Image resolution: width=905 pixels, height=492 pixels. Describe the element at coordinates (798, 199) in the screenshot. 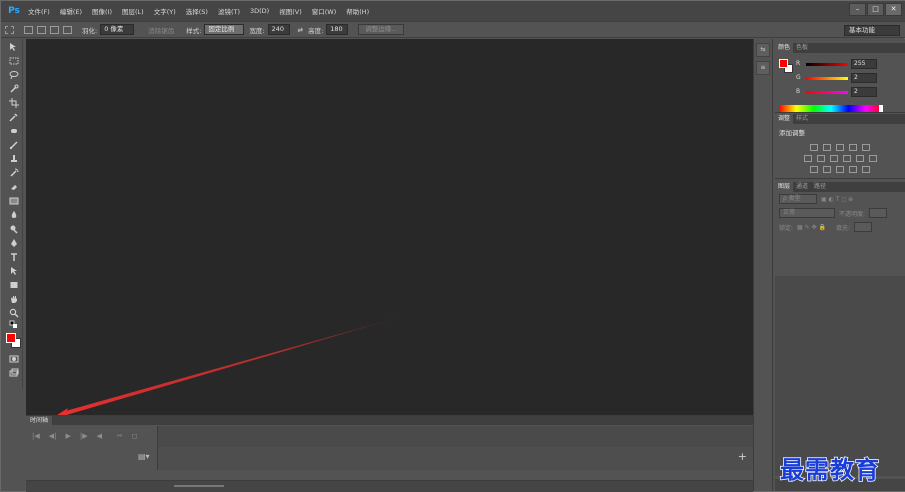

I see `layer-kind-select: ρ 类型` at that location.